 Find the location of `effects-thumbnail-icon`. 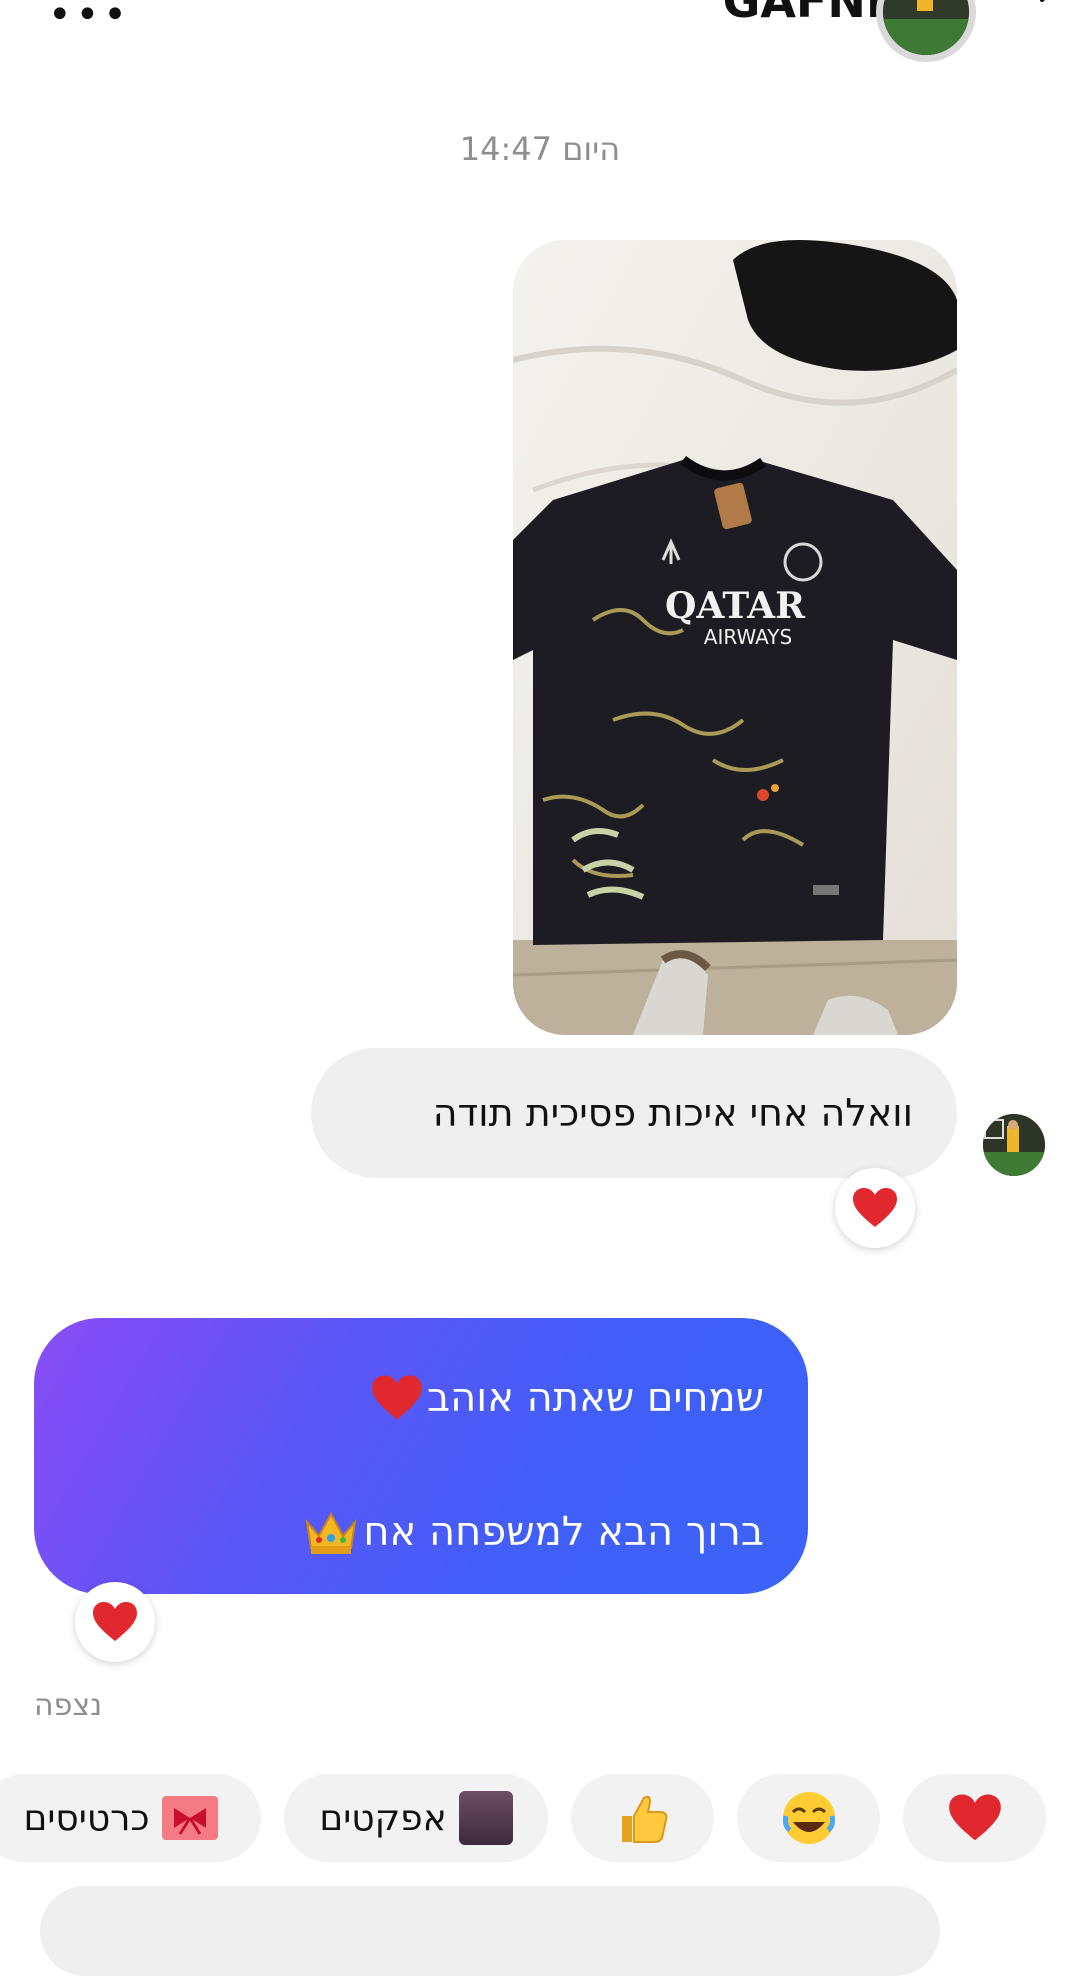

effects-thumbnail-icon is located at coordinates (485, 1818).